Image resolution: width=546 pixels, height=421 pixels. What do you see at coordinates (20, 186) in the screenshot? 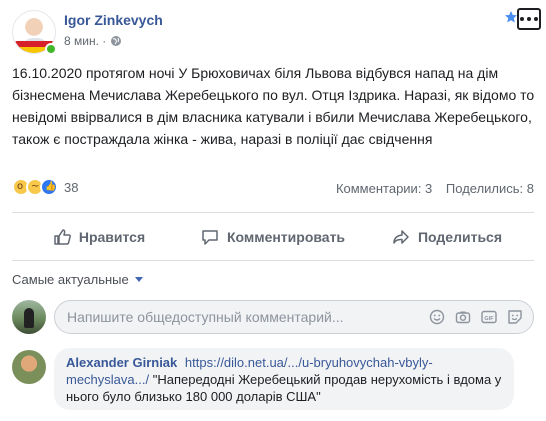
I see `wow-face: o` at bounding box center [20, 186].